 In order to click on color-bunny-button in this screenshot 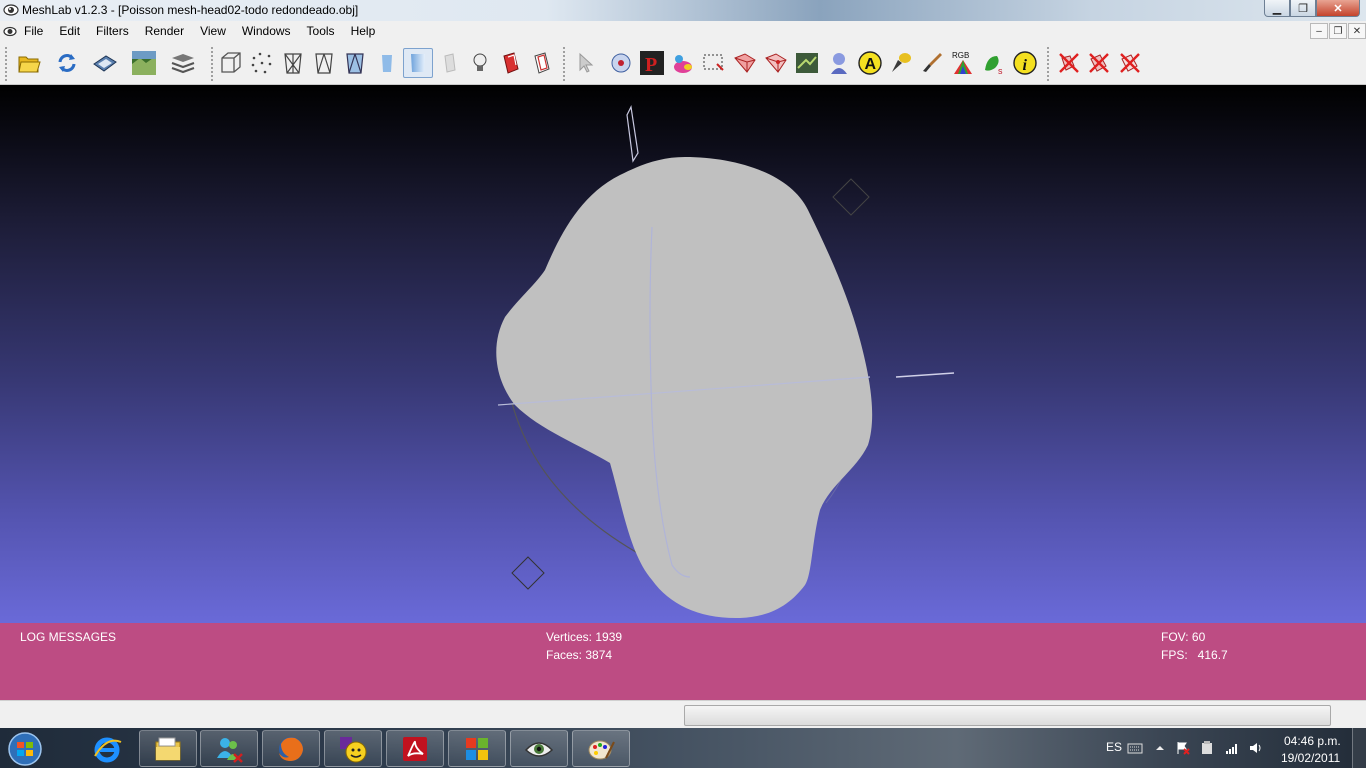, I will do `click(683, 63)`.